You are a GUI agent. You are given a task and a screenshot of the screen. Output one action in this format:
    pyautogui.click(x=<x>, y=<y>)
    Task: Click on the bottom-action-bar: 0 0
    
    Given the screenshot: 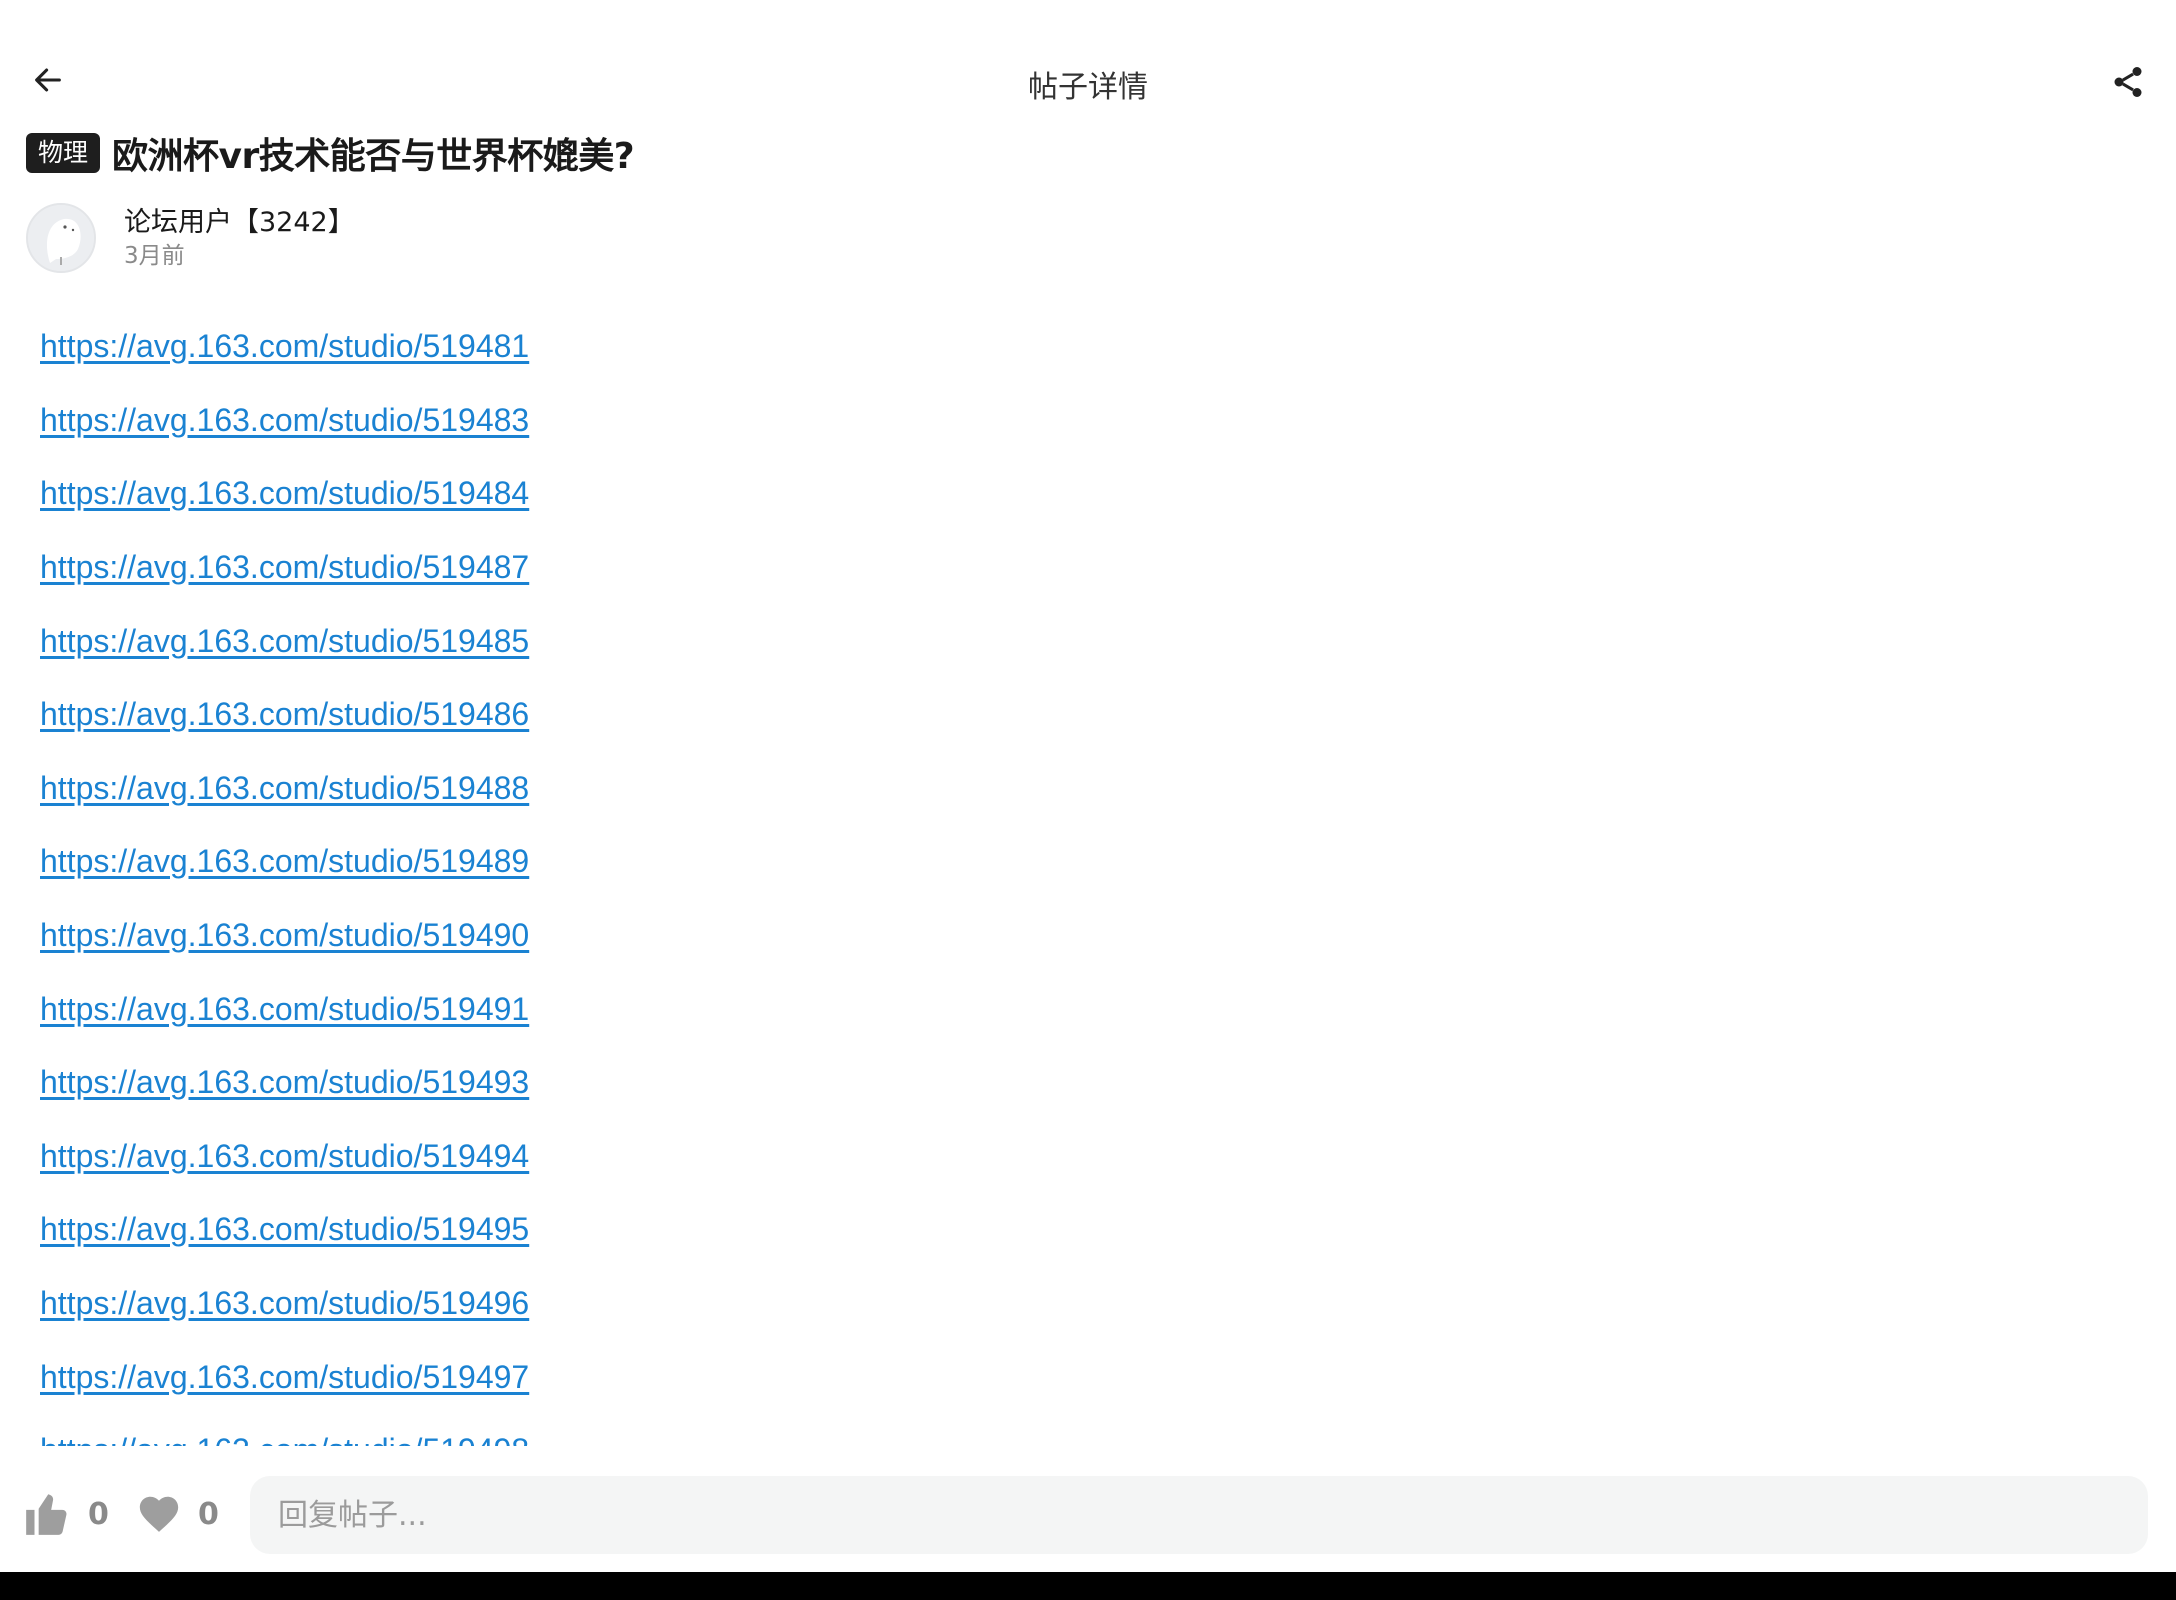 What is the action you would take?
    pyautogui.click(x=1088, y=1515)
    